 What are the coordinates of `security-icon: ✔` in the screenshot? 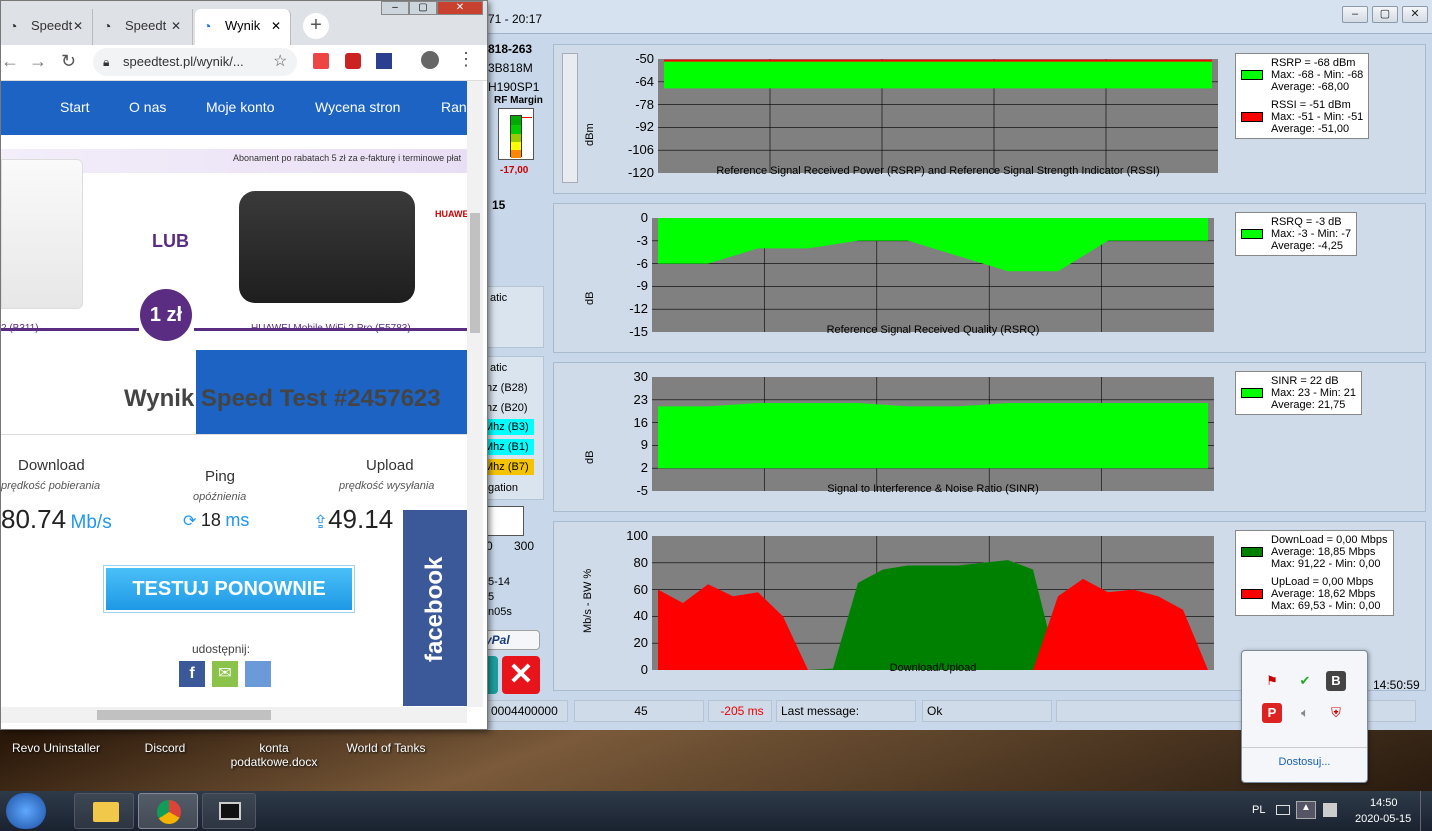 It's located at (1305, 681).